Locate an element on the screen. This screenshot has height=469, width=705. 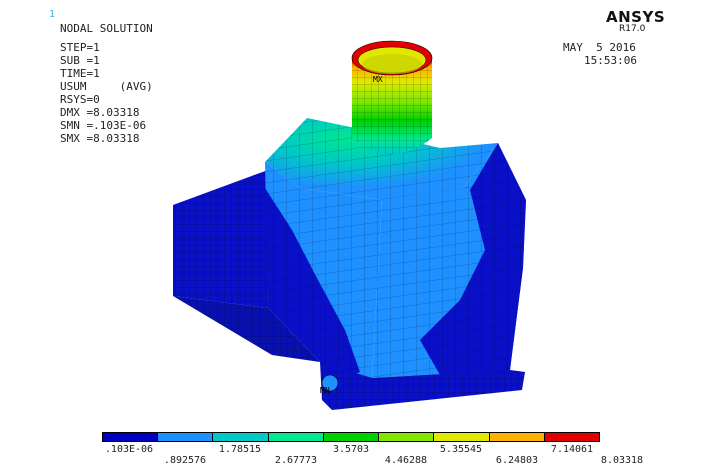
legend-top-label: 5.35545 is located at coordinates (461, 449).